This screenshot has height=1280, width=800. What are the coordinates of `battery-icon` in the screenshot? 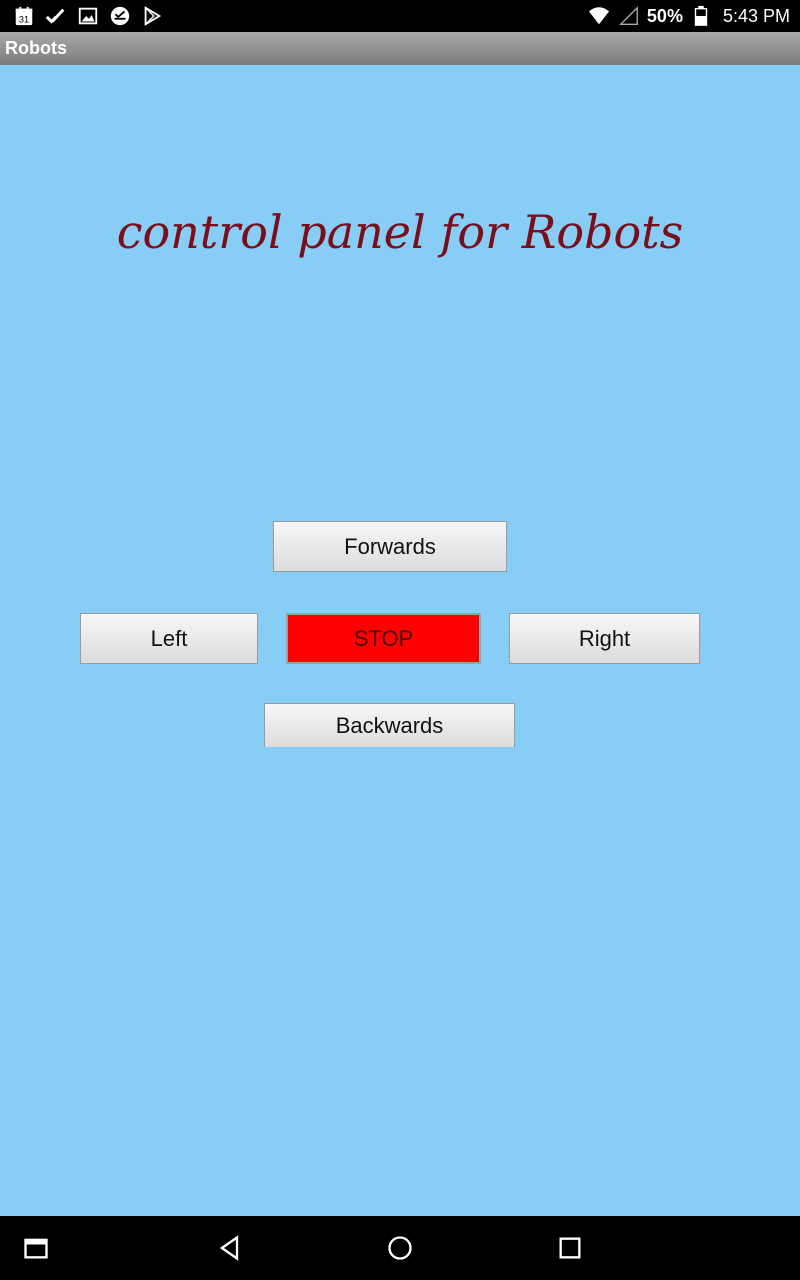 It's located at (701, 16).